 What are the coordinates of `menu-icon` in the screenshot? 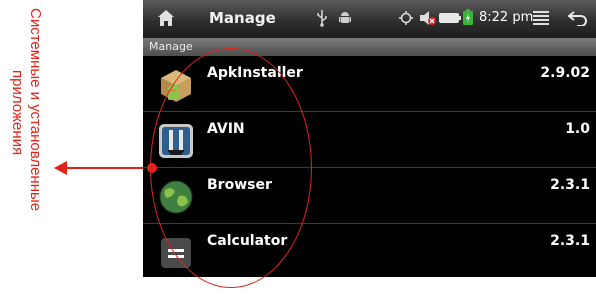 It's located at (541, 18).